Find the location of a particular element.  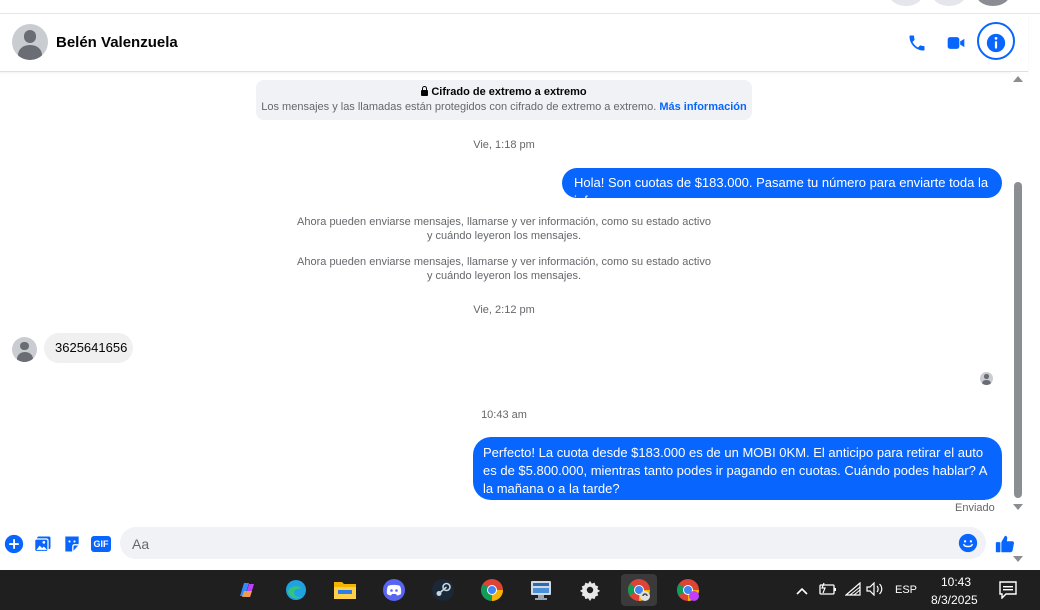

chevron-up-icon is located at coordinates (802, 592).